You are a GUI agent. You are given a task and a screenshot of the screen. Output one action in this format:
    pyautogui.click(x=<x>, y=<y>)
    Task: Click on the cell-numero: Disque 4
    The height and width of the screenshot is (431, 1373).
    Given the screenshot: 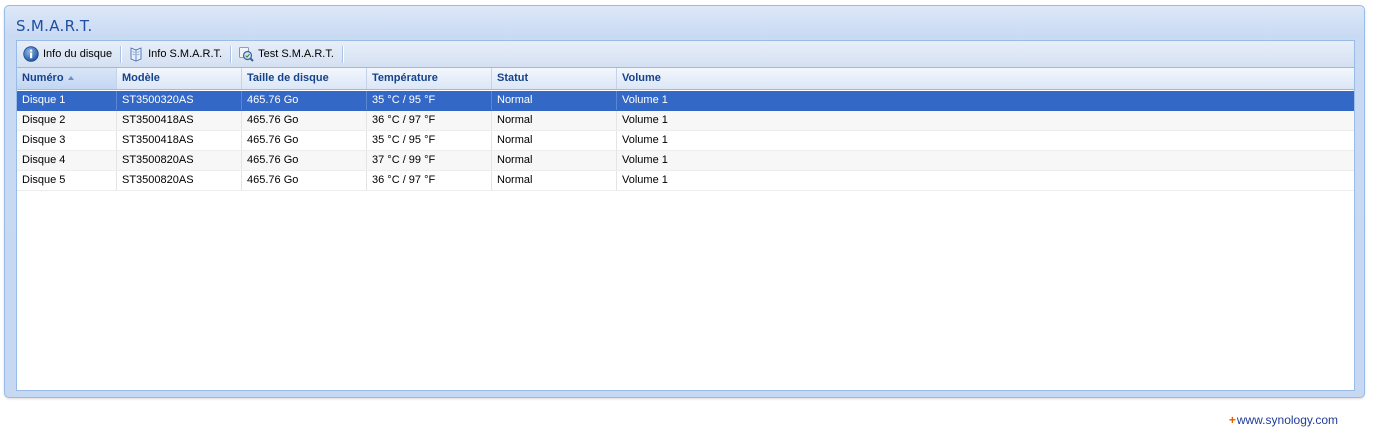 What is the action you would take?
    pyautogui.click(x=67, y=160)
    